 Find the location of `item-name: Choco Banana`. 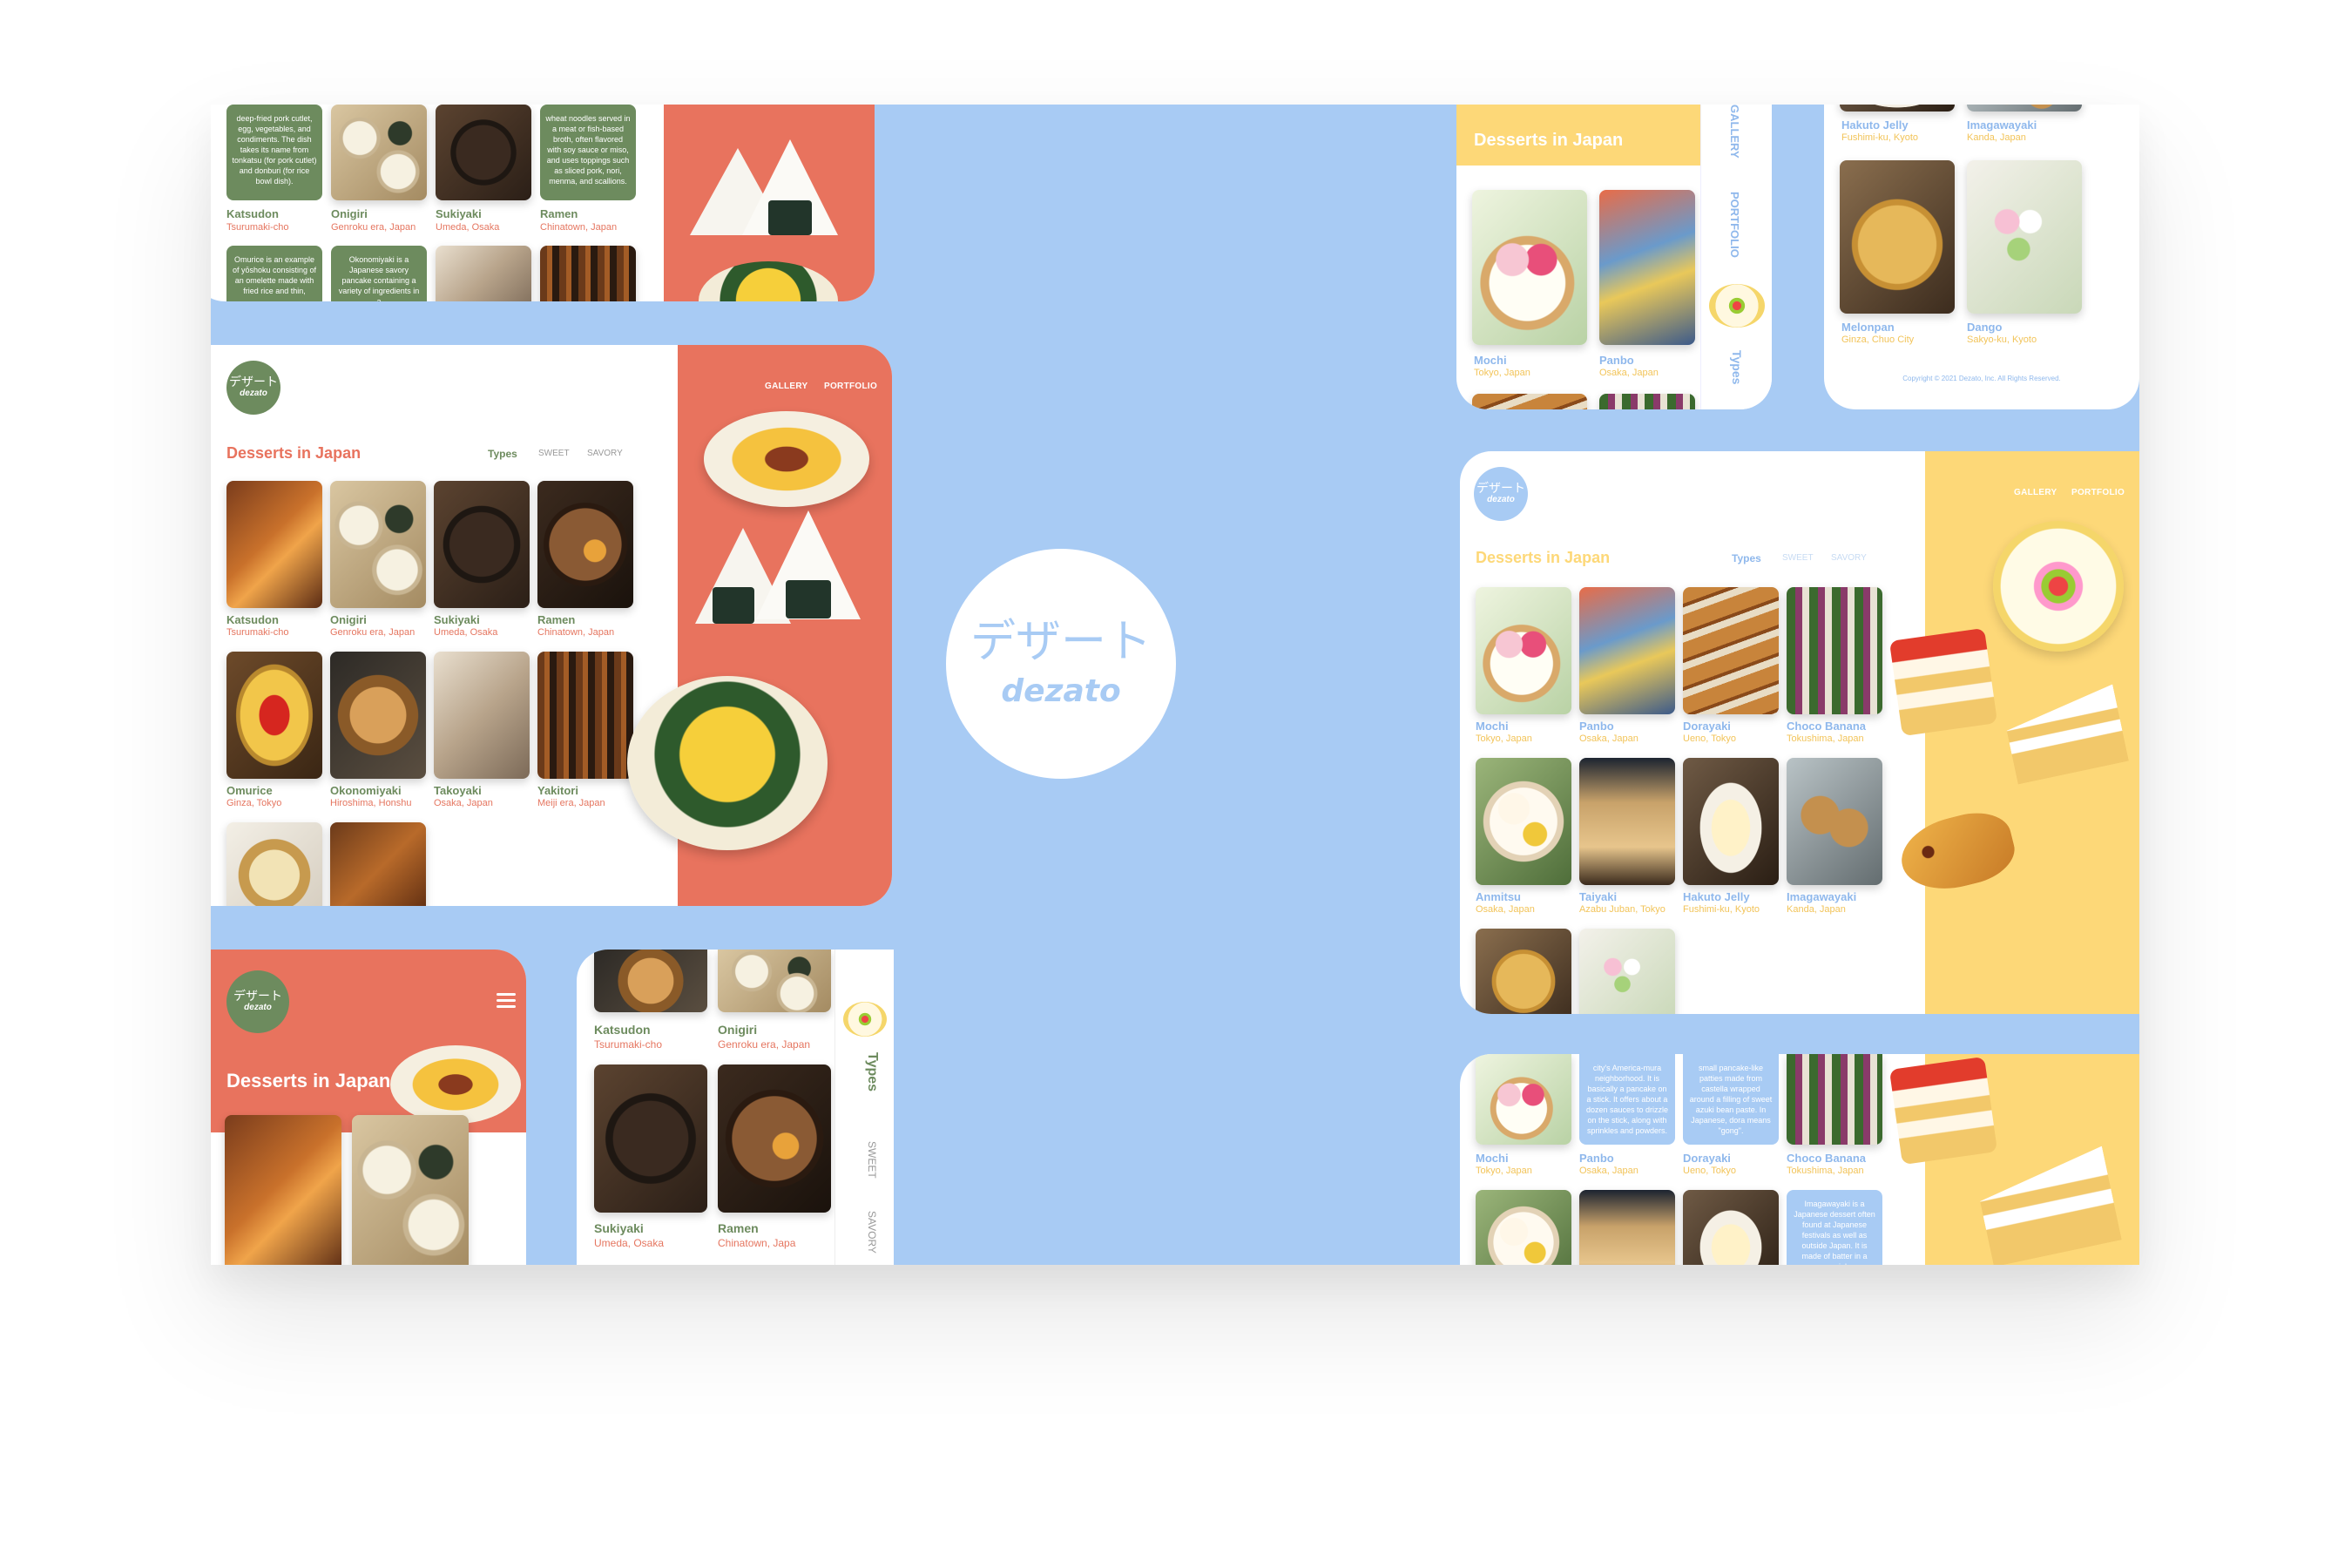

item-name: Choco Banana is located at coordinates (1827, 1158).